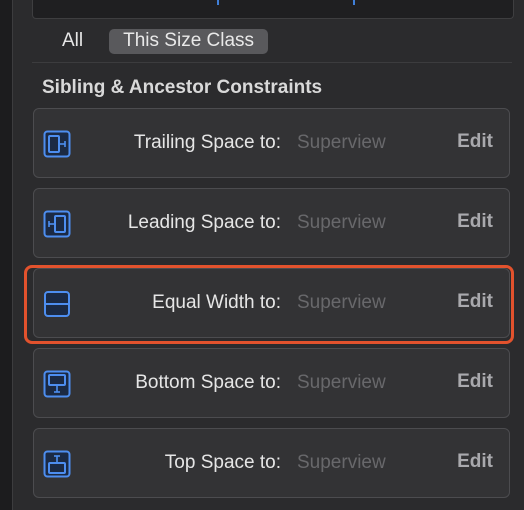 Image resolution: width=524 pixels, height=510 pixels. Describe the element at coordinates (6, 255) in the screenshot. I see `panel-divider` at that location.